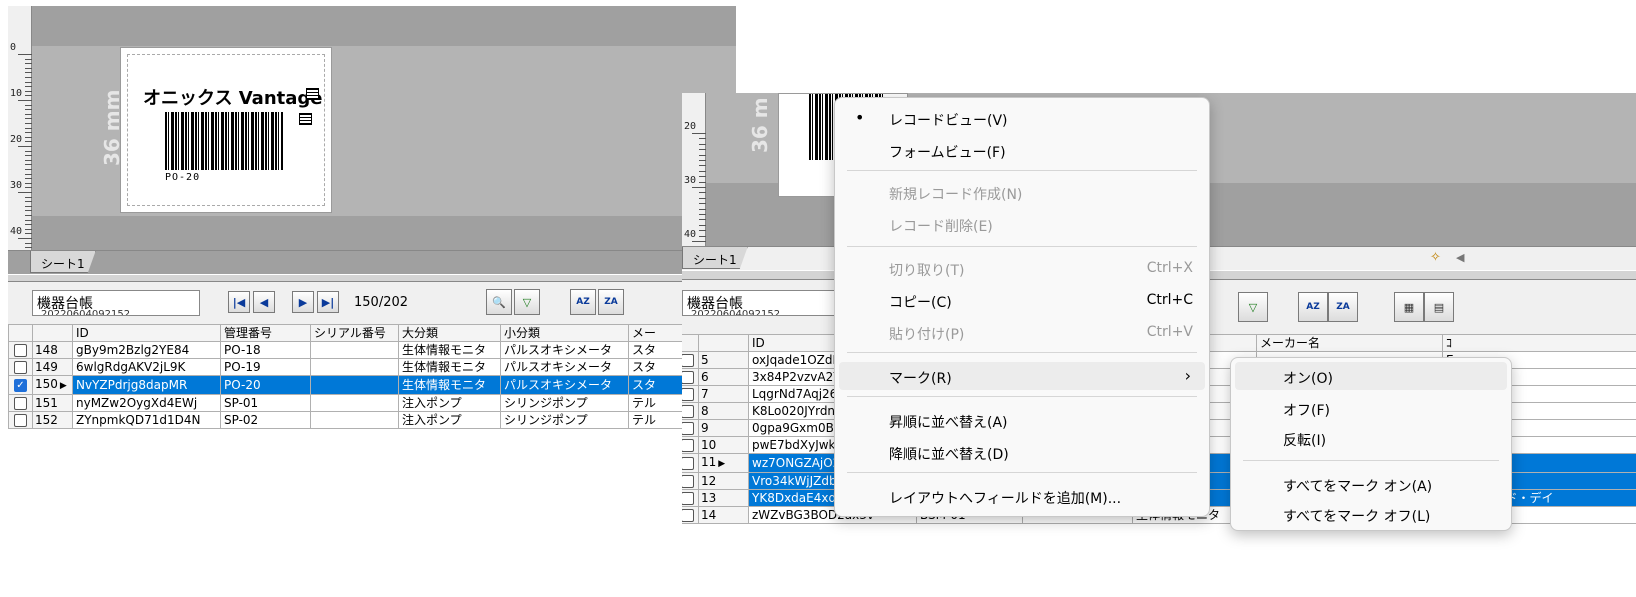  Describe the element at coordinates (564, 333) in the screenshot. I see `column-header: 小分類` at that location.